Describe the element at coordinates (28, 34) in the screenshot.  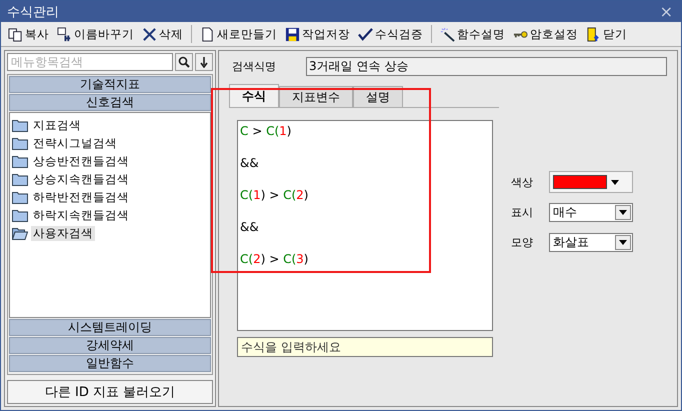
I see `copy-button: 복사` at that location.